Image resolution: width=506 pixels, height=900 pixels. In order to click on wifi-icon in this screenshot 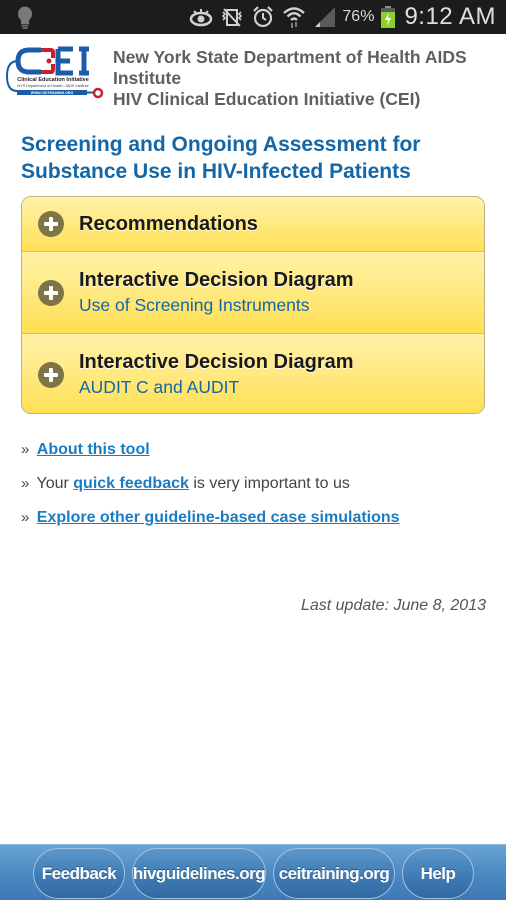, I will do `click(294, 17)`.